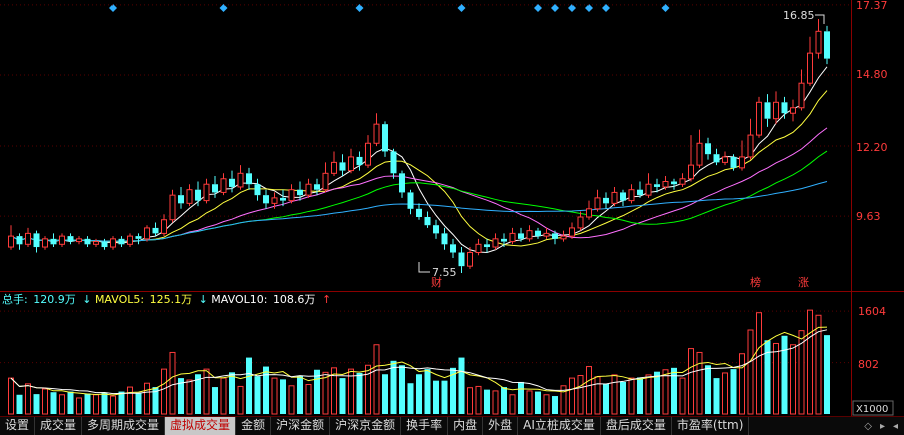 This screenshot has width=904, height=435. I want to click on tab-1: 成交量, so click(59, 426).